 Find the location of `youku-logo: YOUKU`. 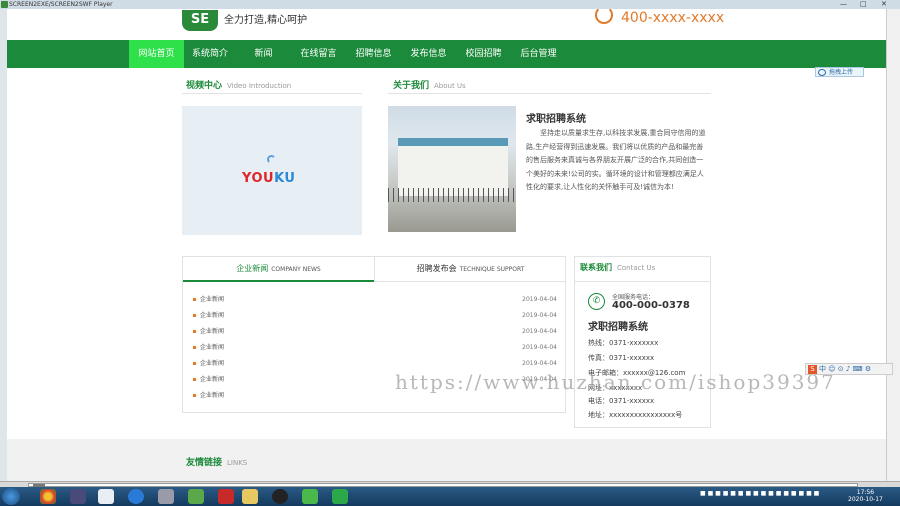

youku-logo: YOUKU is located at coordinates (268, 178).